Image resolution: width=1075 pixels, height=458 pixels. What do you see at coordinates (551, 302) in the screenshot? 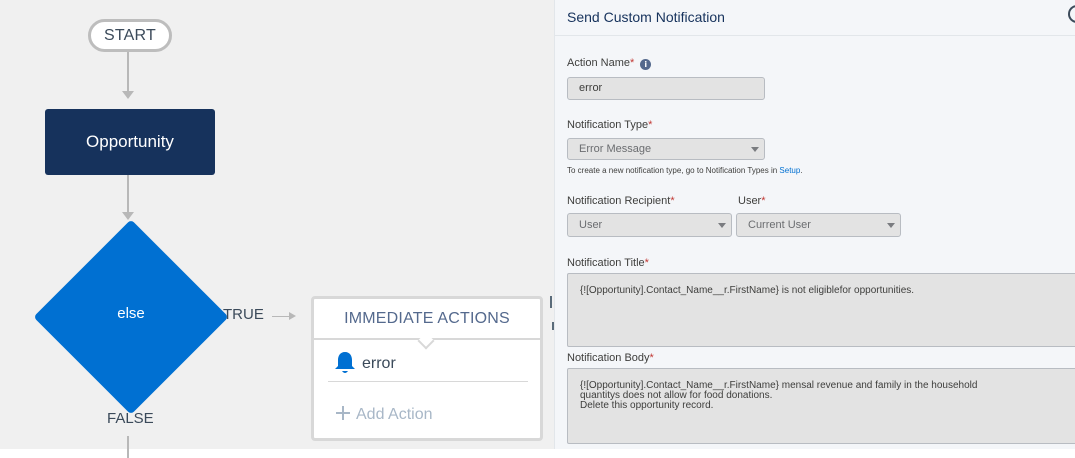
I see `truncated-glyph` at bounding box center [551, 302].